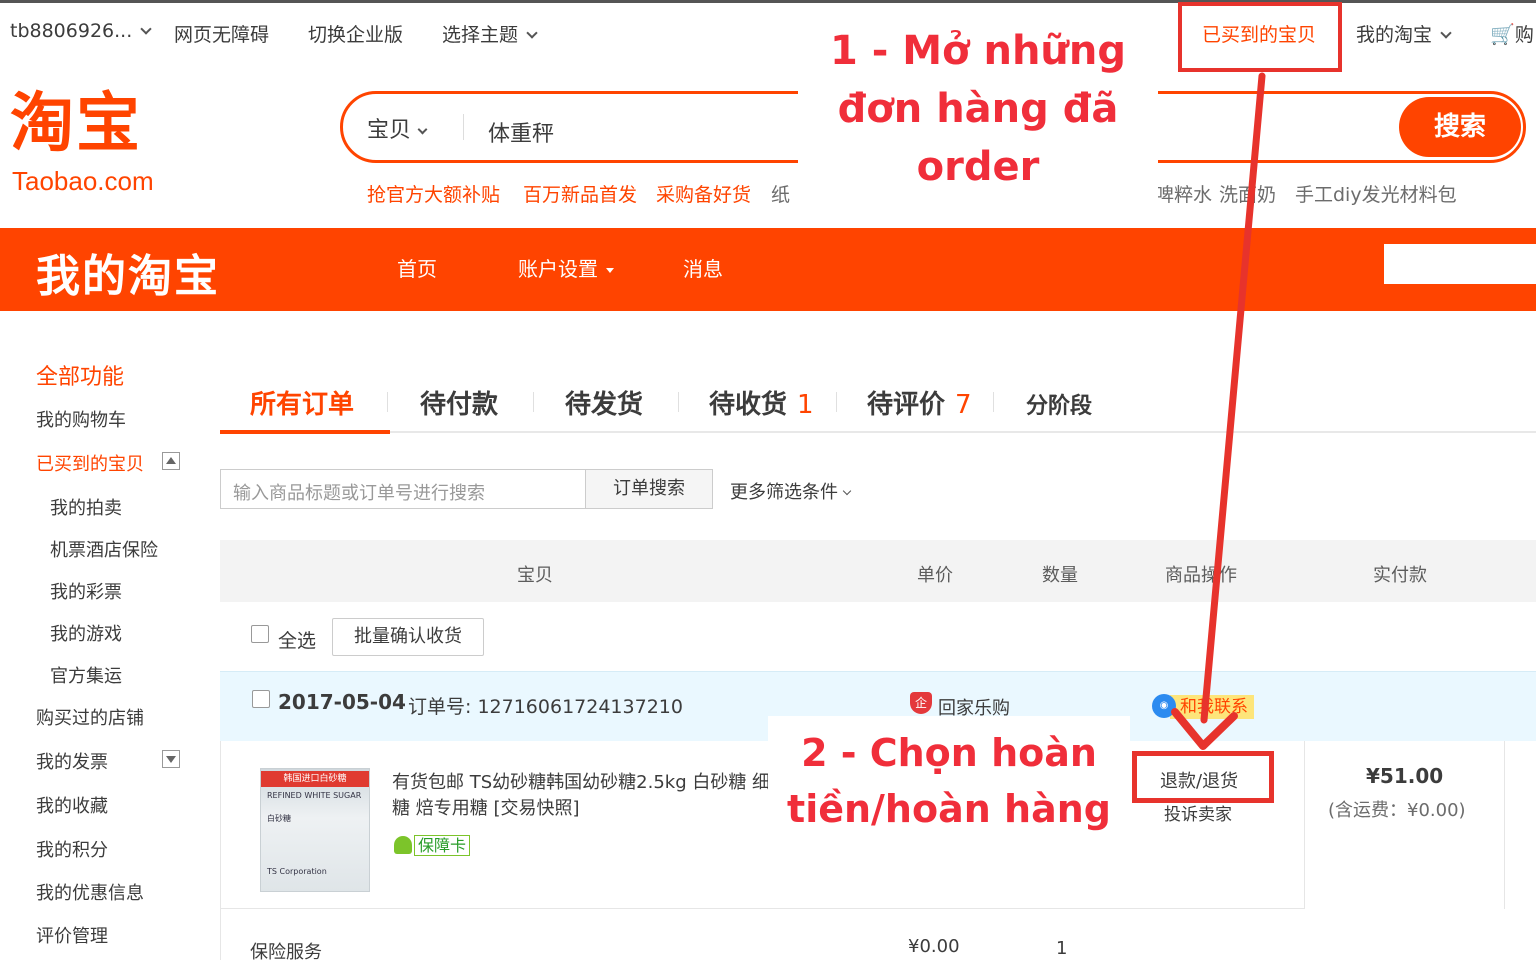 This screenshot has width=1536, height=960. What do you see at coordinates (1397, 810) in the screenshot?
I see `shipping-fee: (含运费：¥0.00)` at bounding box center [1397, 810].